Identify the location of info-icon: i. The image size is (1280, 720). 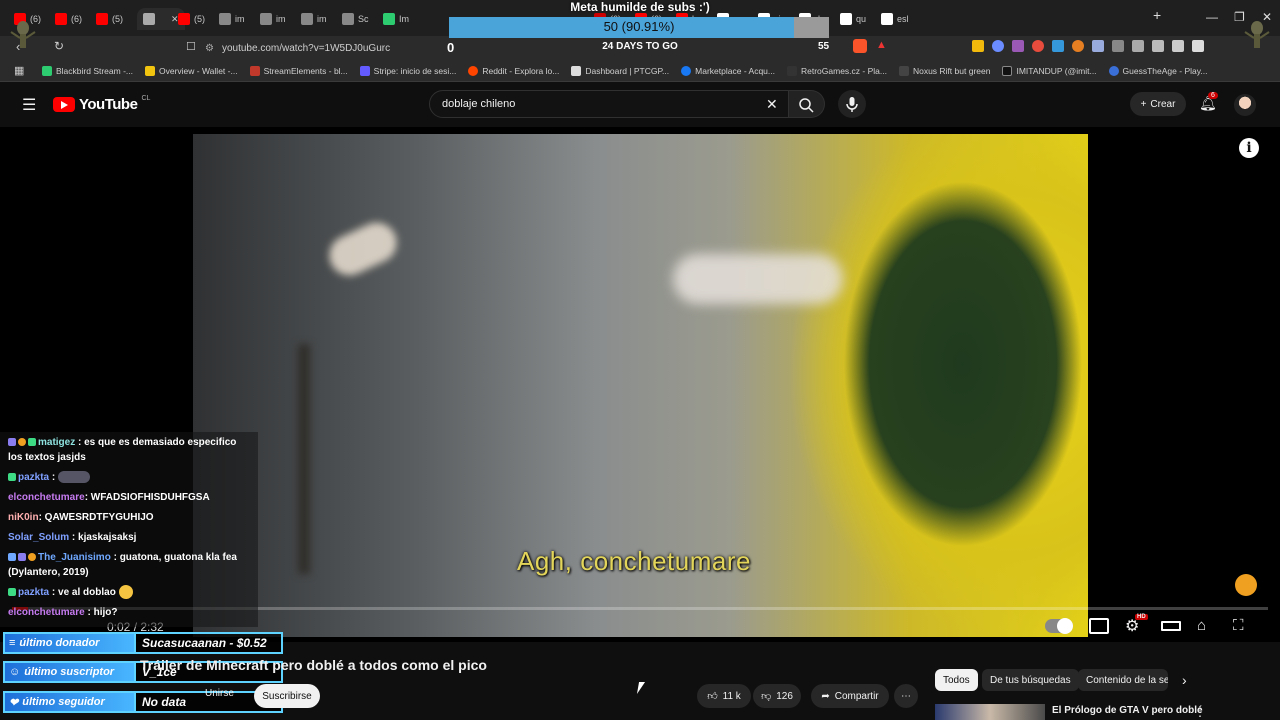
(1249, 148).